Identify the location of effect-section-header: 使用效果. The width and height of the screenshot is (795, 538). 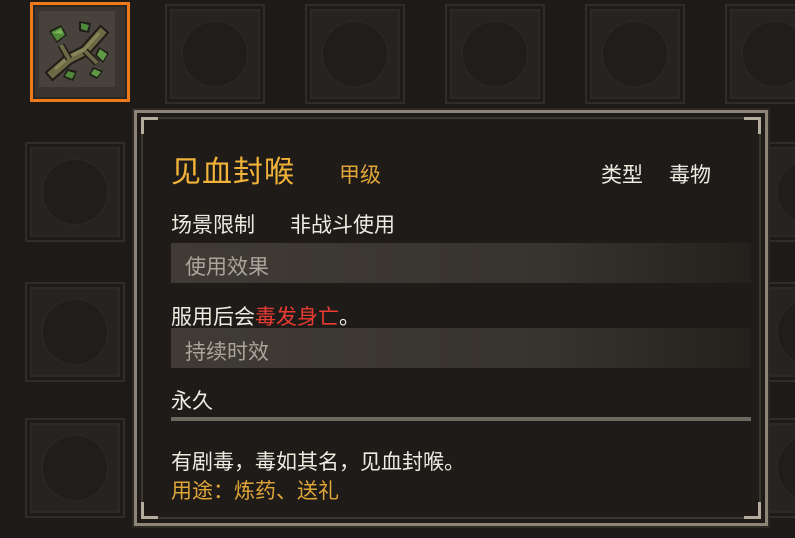
(461, 263).